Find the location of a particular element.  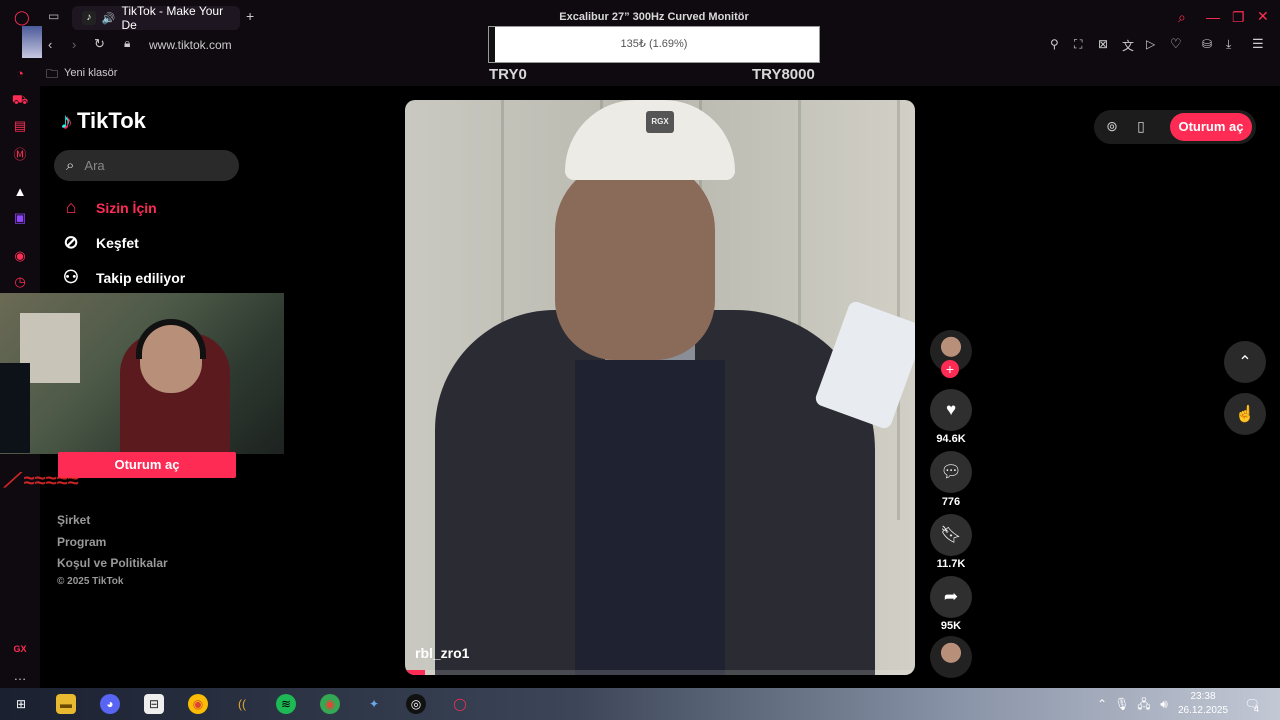

previous-video-button: ⌃ is located at coordinates (1245, 362).